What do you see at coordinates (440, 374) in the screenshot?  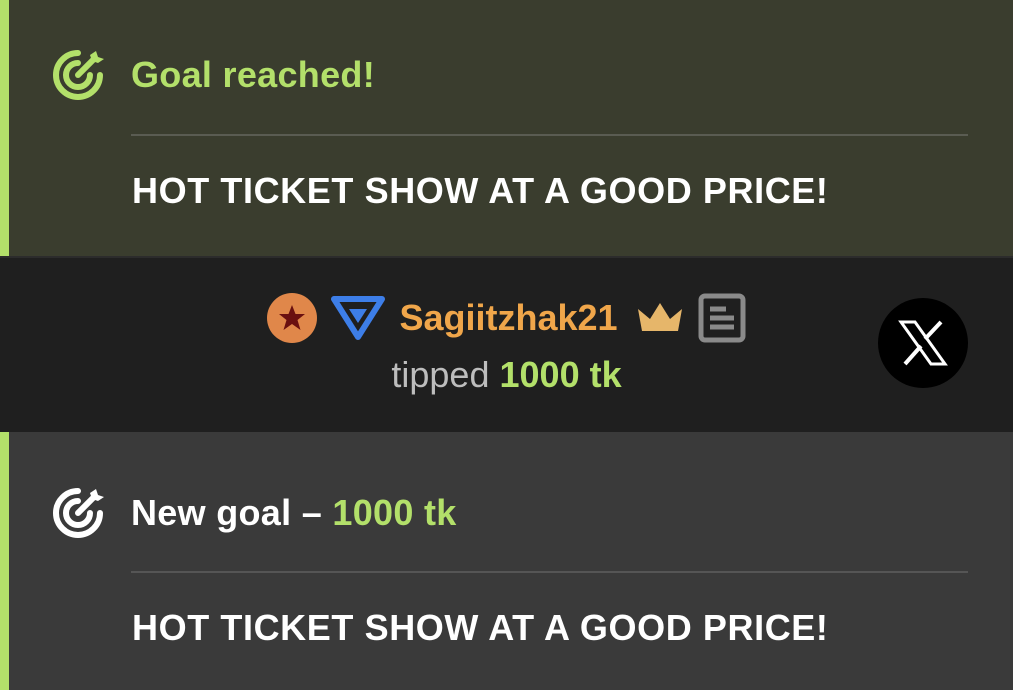 I see `tipped-label: tipped` at bounding box center [440, 374].